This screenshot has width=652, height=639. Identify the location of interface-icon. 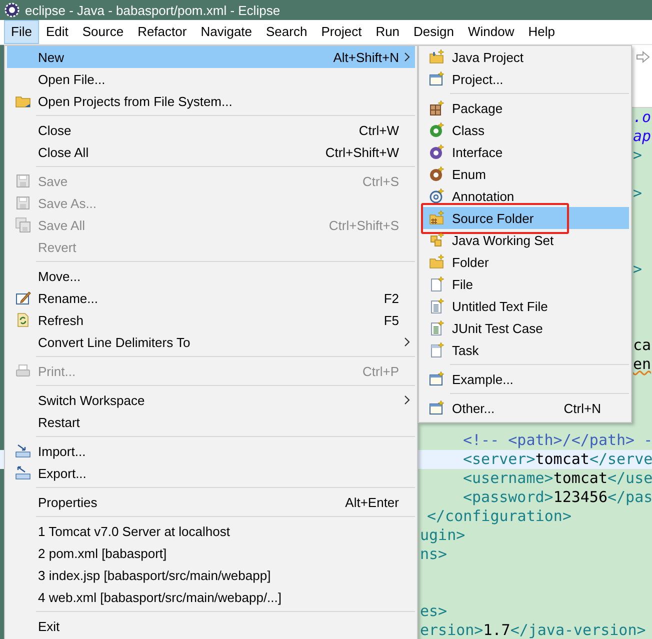
(436, 152).